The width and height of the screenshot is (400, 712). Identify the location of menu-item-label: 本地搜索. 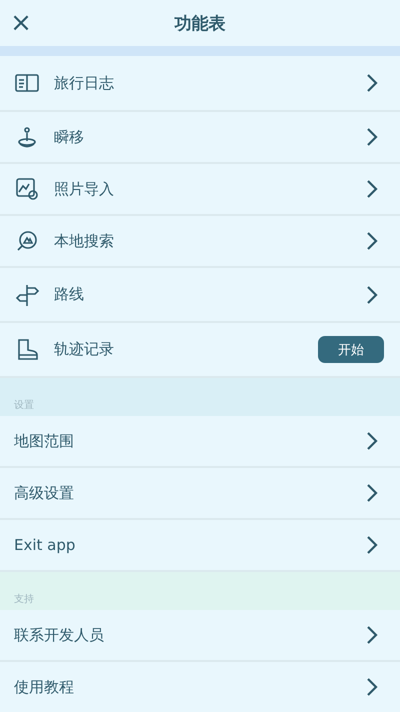
(84, 241).